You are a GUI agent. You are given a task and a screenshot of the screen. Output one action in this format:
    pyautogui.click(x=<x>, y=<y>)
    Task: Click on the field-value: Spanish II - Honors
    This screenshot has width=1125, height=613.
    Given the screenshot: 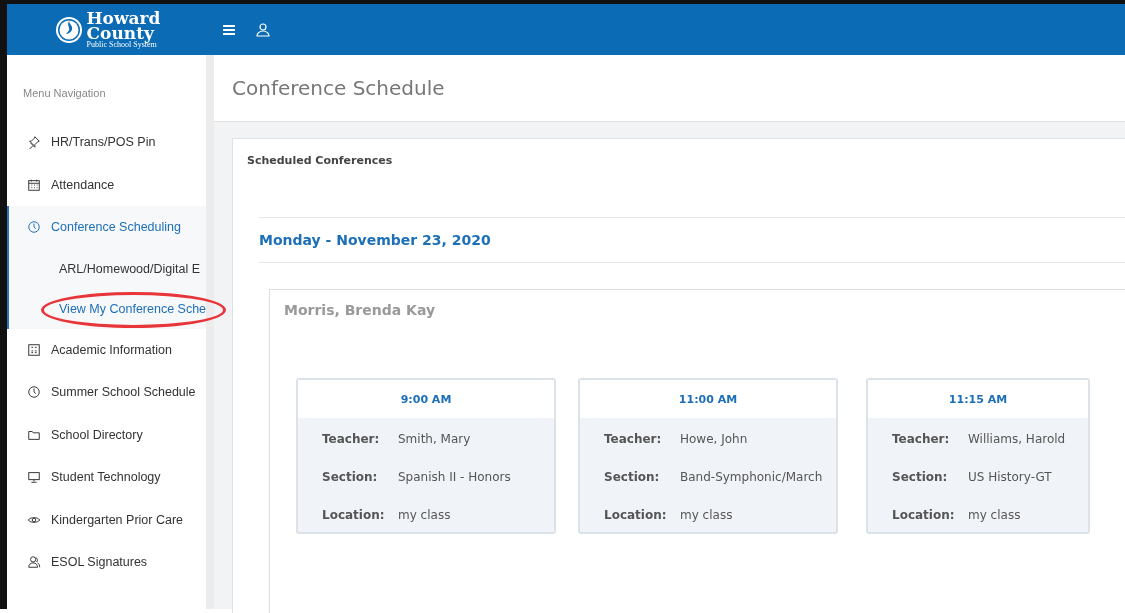 What is the action you would take?
    pyautogui.click(x=455, y=477)
    